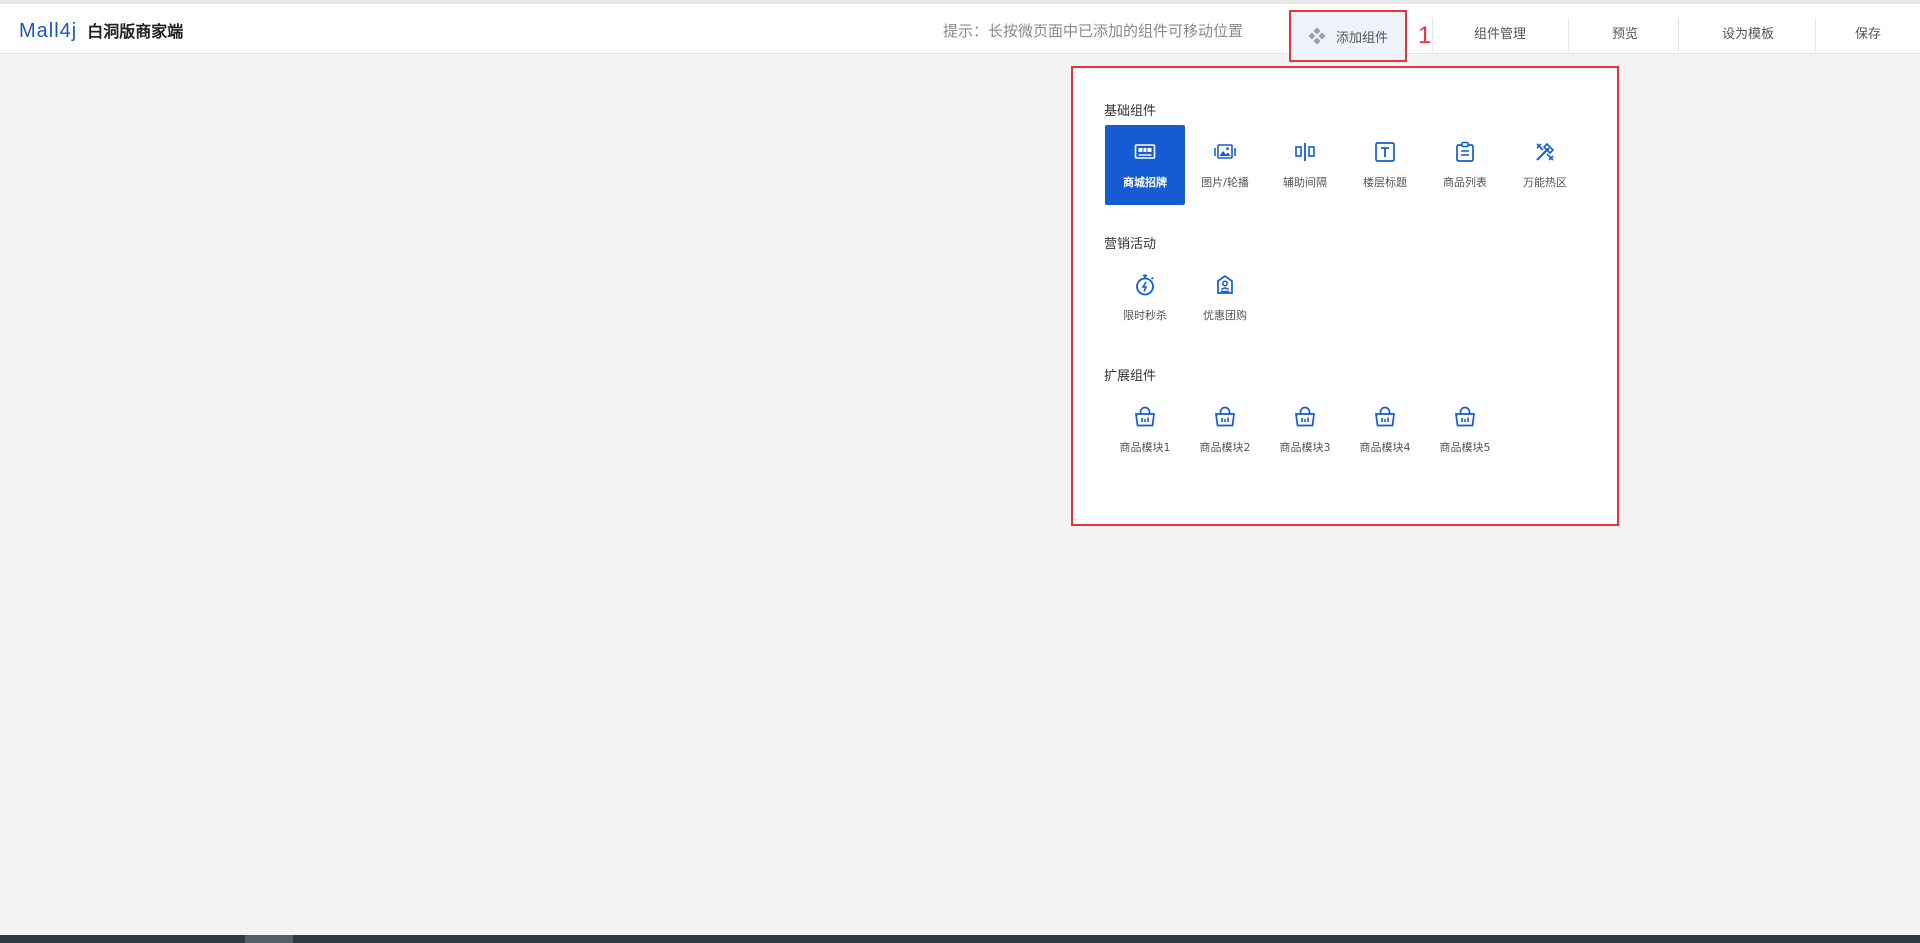  Describe the element at coordinates (1545, 182) in the screenshot. I see `component-label: 万能热区` at that location.